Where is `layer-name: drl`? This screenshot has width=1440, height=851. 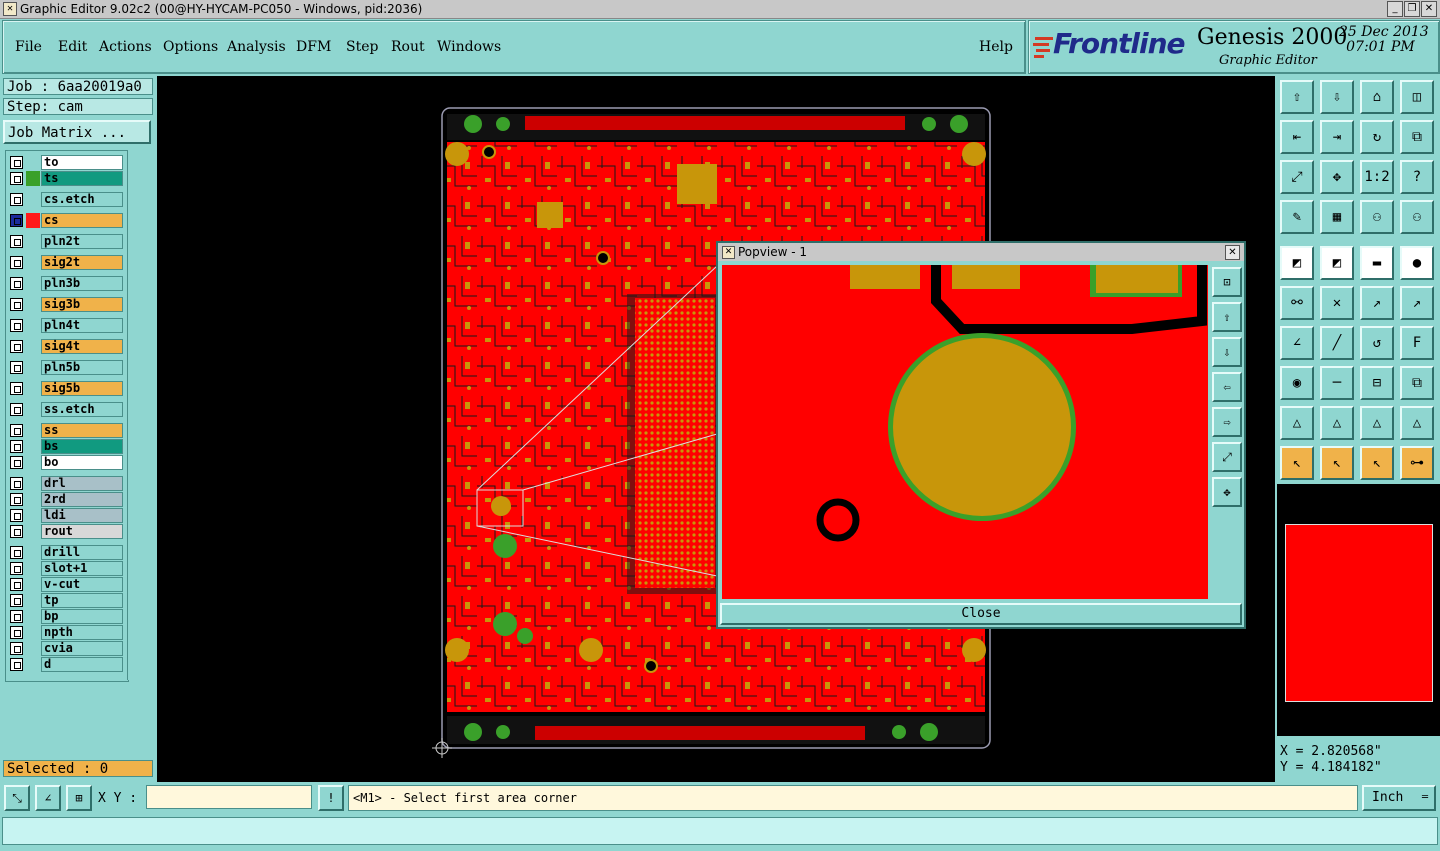 layer-name: drl is located at coordinates (82, 483).